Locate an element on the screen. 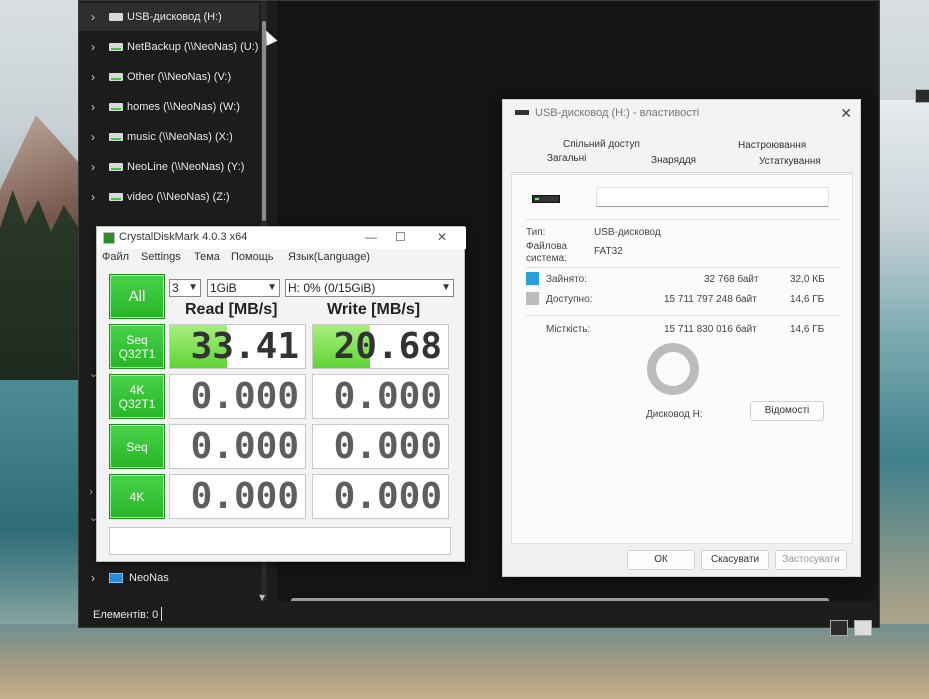 The height and width of the screenshot is (699, 929). size-value: 1GiB is located at coordinates (223, 288).